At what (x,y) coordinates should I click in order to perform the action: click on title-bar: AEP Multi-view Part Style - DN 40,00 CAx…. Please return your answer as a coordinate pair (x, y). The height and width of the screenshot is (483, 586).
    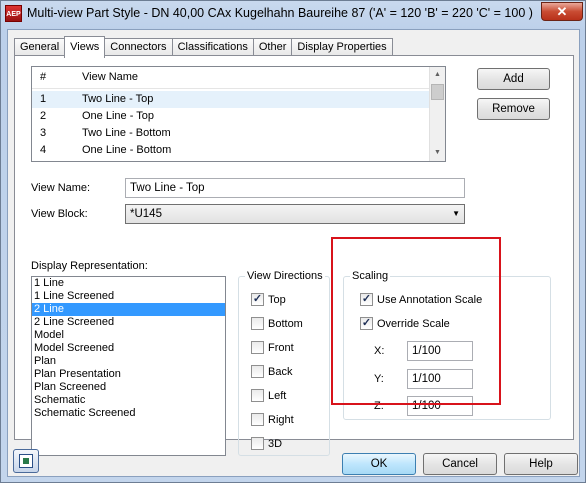
    Looking at the image, I should click on (293, 14).